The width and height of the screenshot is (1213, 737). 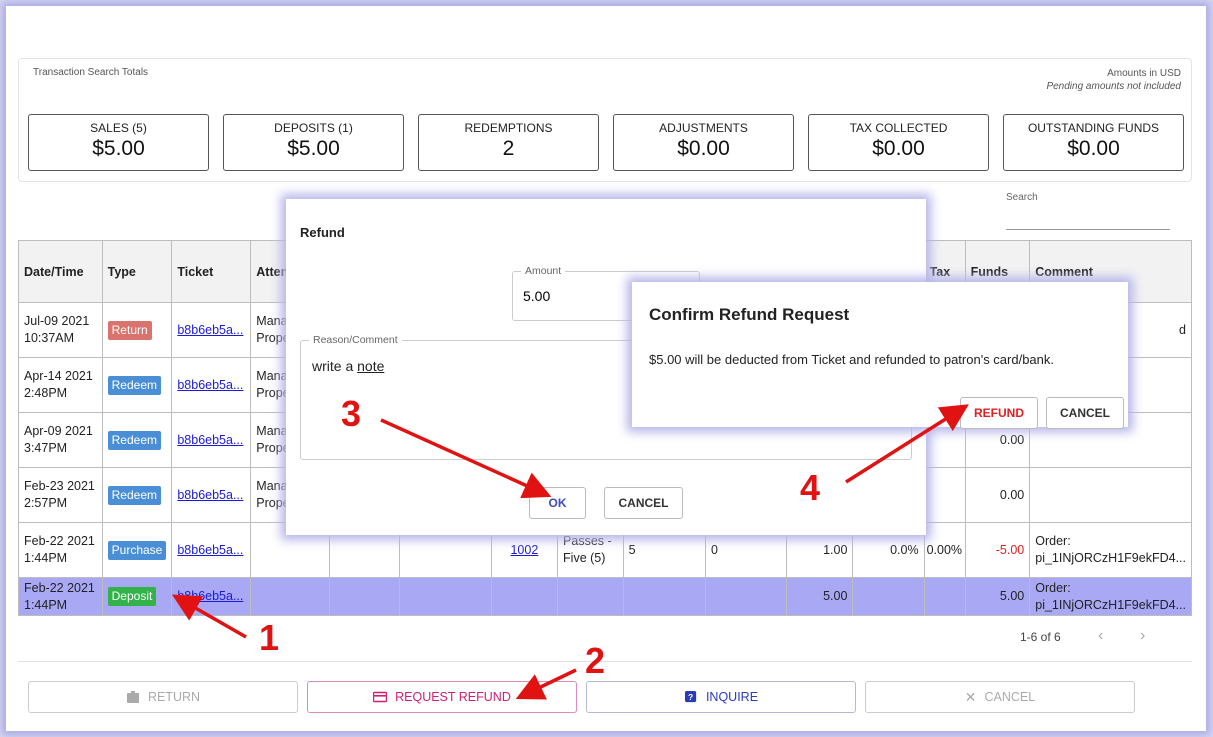 What do you see at coordinates (313, 128) in the screenshot?
I see `total-label: DEPOSITS (1)` at bounding box center [313, 128].